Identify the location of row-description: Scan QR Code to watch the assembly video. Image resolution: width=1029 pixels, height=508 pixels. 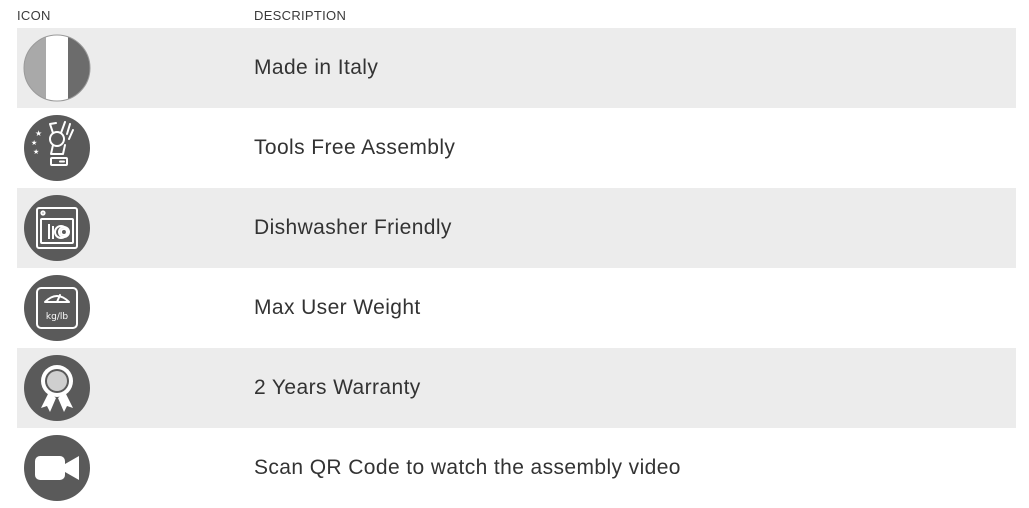
(467, 467).